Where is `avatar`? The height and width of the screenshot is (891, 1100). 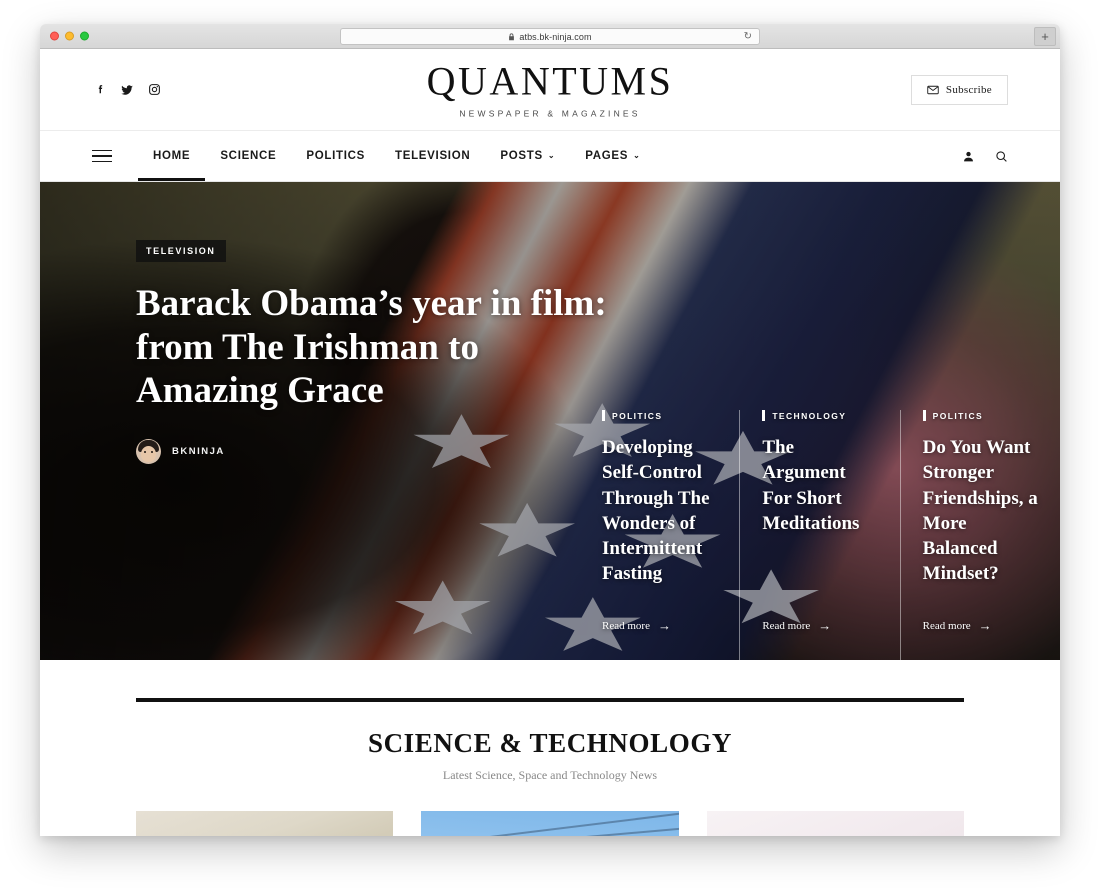 avatar is located at coordinates (148, 451).